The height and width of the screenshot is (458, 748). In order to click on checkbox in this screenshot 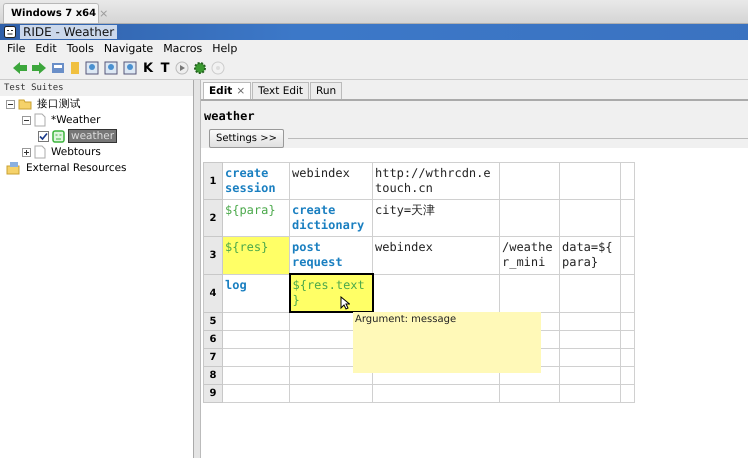, I will do `click(43, 136)`.